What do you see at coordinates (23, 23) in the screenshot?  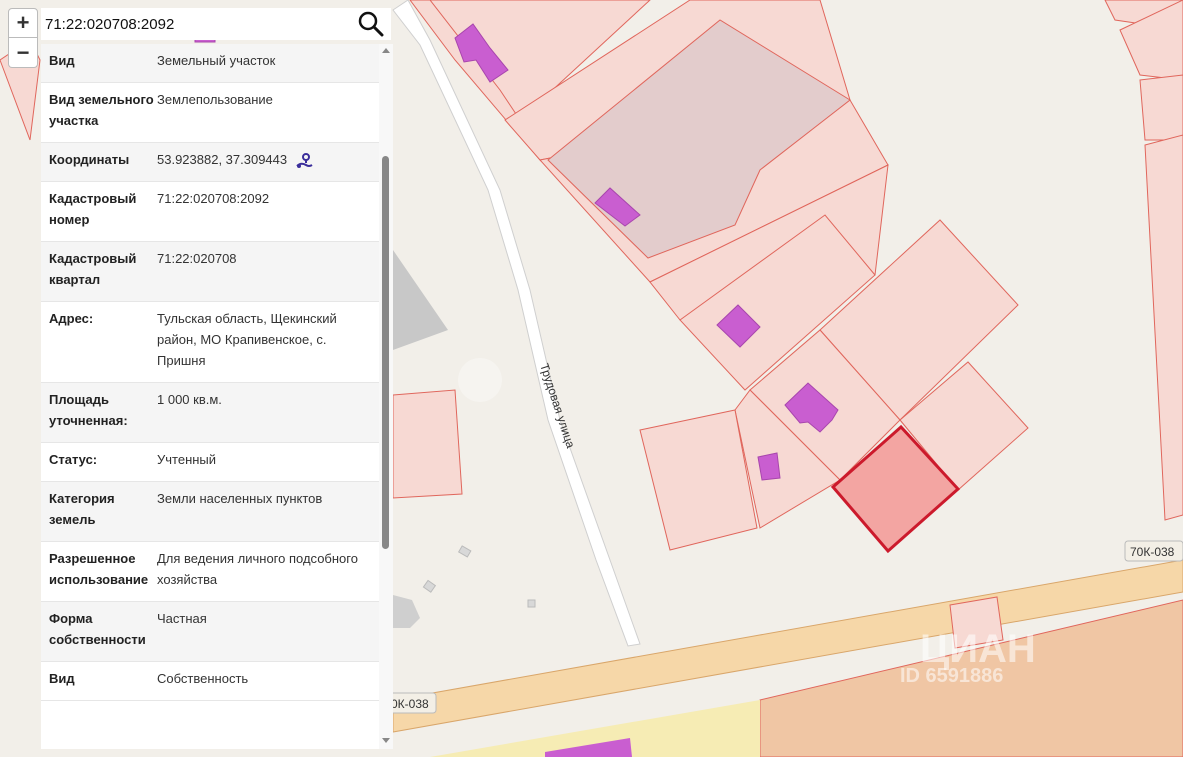 I see `zoom-in-button: +` at bounding box center [23, 23].